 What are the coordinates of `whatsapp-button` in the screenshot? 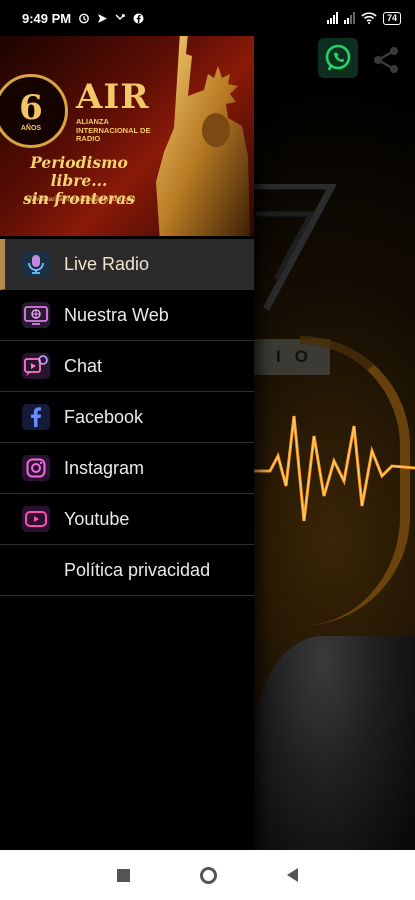 It's located at (338, 58).